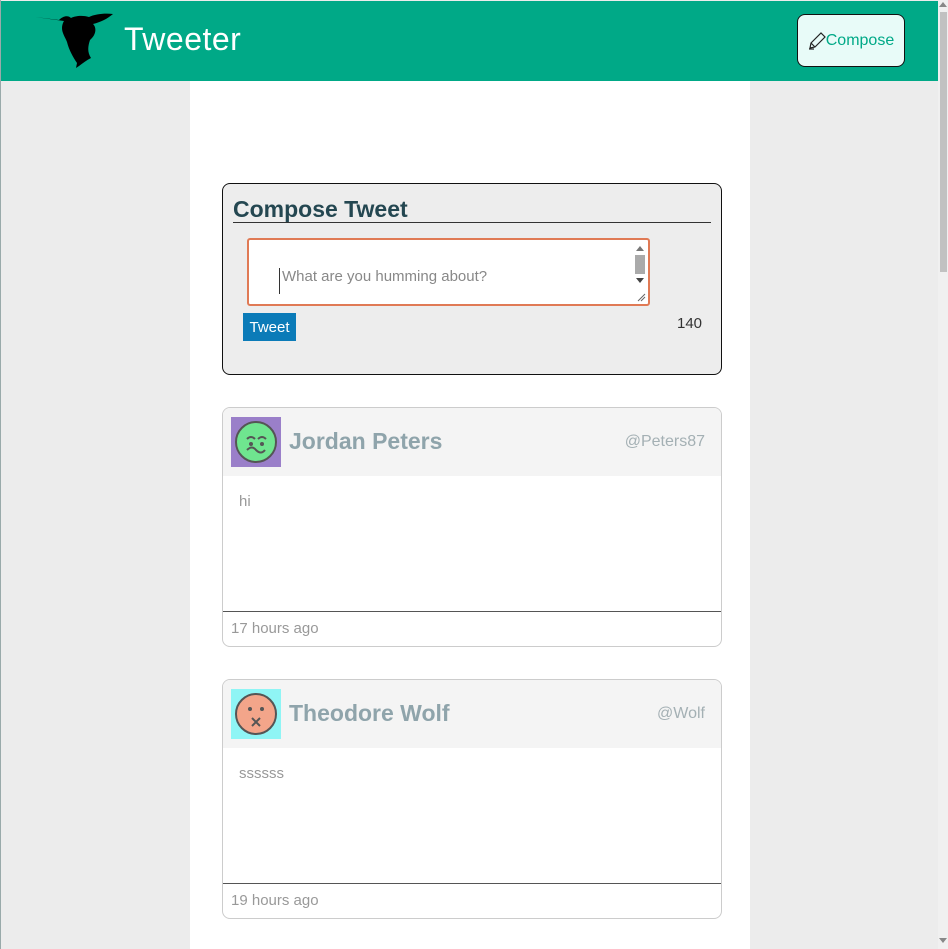 The width and height of the screenshot is (948, 949). I want to click on tweet-timestamp: 19 hours ago, so click(275, 900).